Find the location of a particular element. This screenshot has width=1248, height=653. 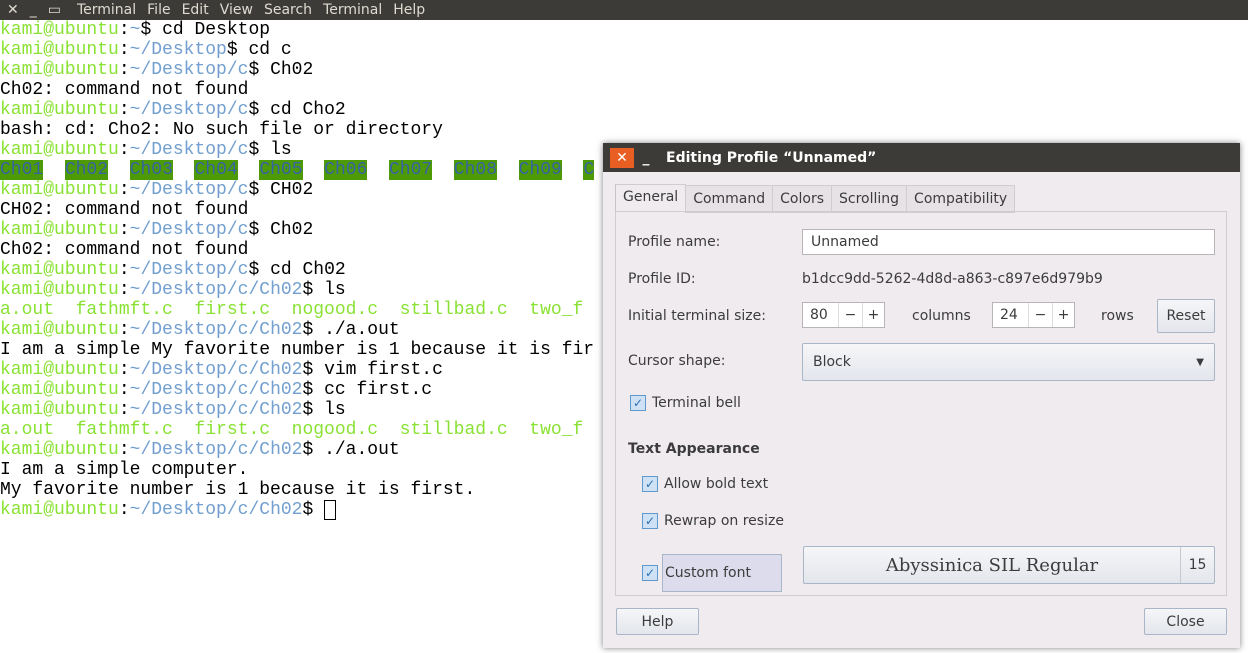

cursor-shape-select: Block ▼ is located at coordinates (1008, 362).